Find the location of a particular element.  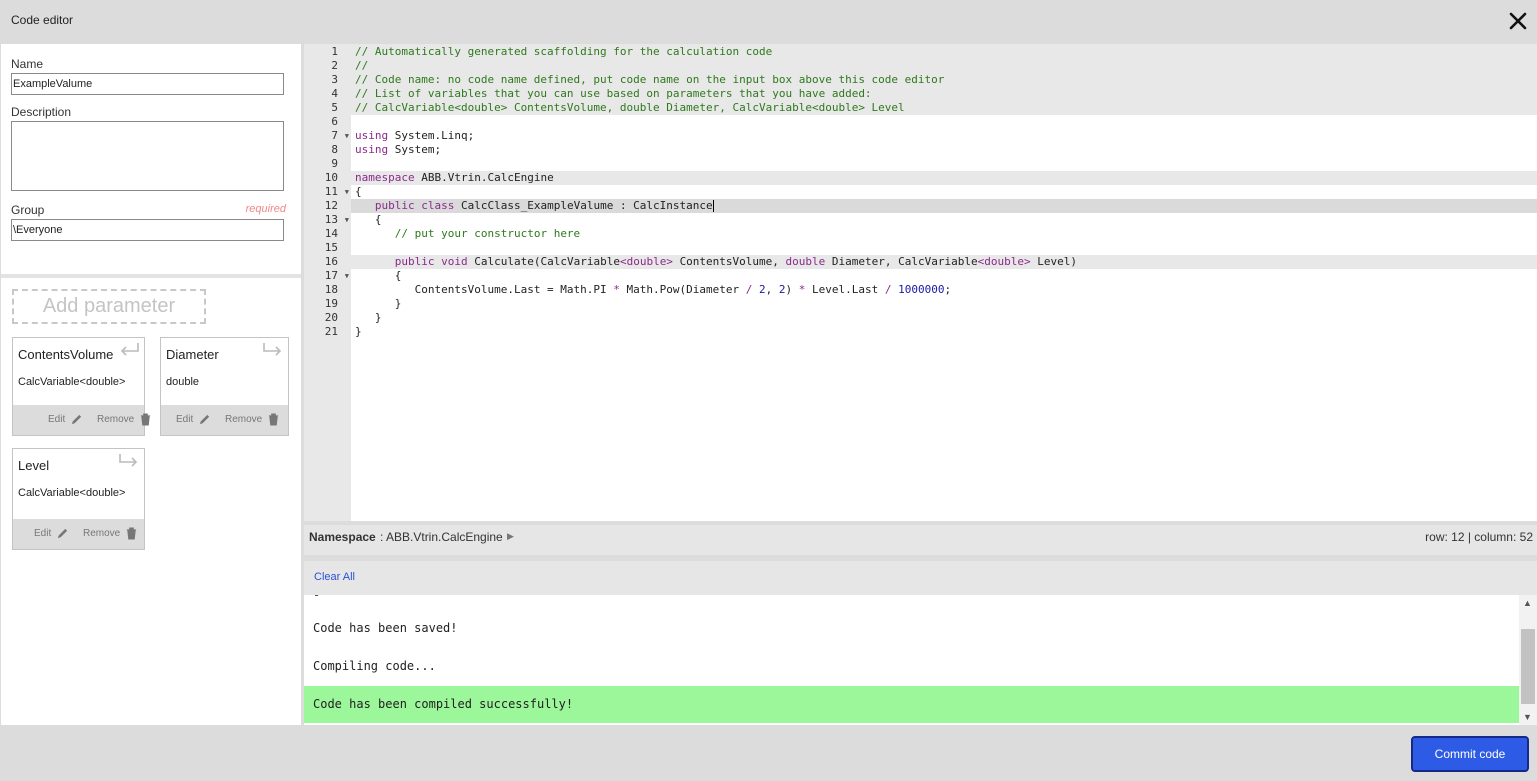

code-line: using System; is located at coordinates (398, 149).